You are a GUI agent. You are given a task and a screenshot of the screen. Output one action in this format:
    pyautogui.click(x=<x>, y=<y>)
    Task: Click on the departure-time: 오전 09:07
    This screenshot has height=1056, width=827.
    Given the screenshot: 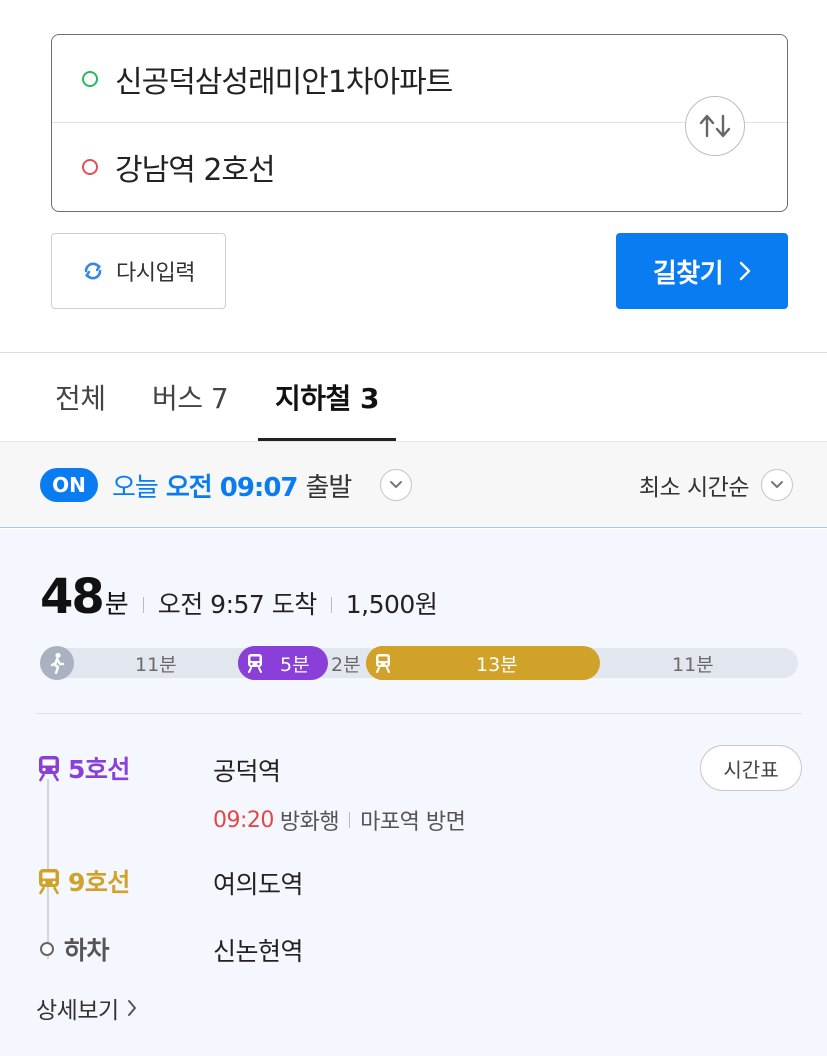 What is the action you would take?
    pyautogui.click(x=232, y=487)
    